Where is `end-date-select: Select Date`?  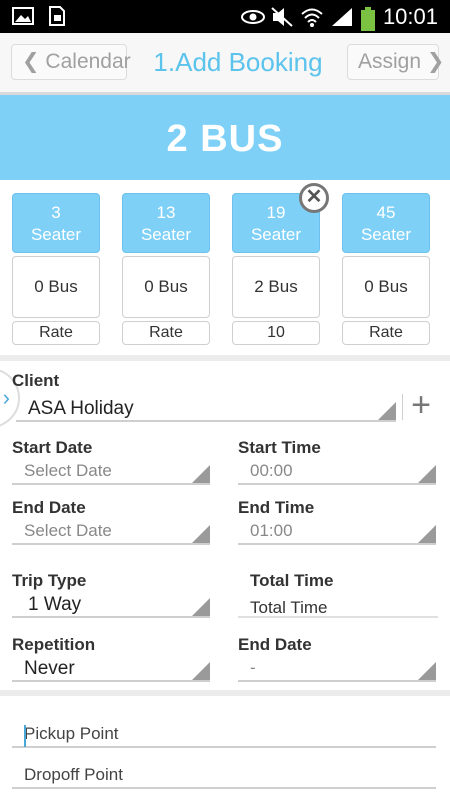 end-date-select: Select Date is located at coordinates (111, 532).